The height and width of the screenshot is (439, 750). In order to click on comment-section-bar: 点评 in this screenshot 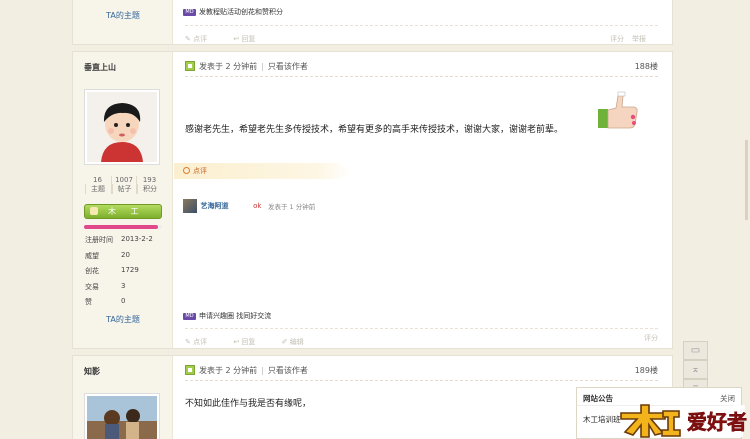, I will do `click(263, 171)`.